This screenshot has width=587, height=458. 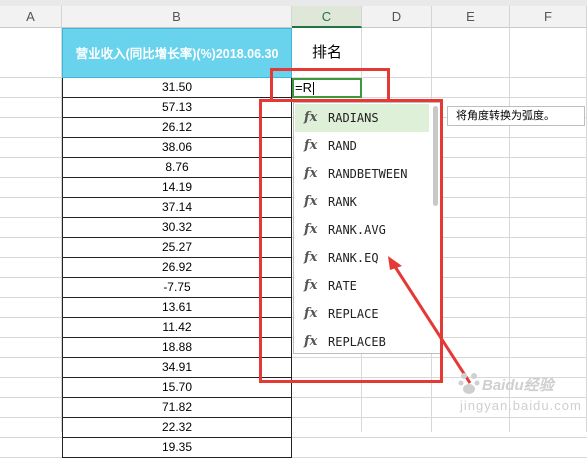 What do you see at coordinates (327, 53) in the screenshot?
I see `header-cell-rank: 排名` at bounding box center [327, 53].